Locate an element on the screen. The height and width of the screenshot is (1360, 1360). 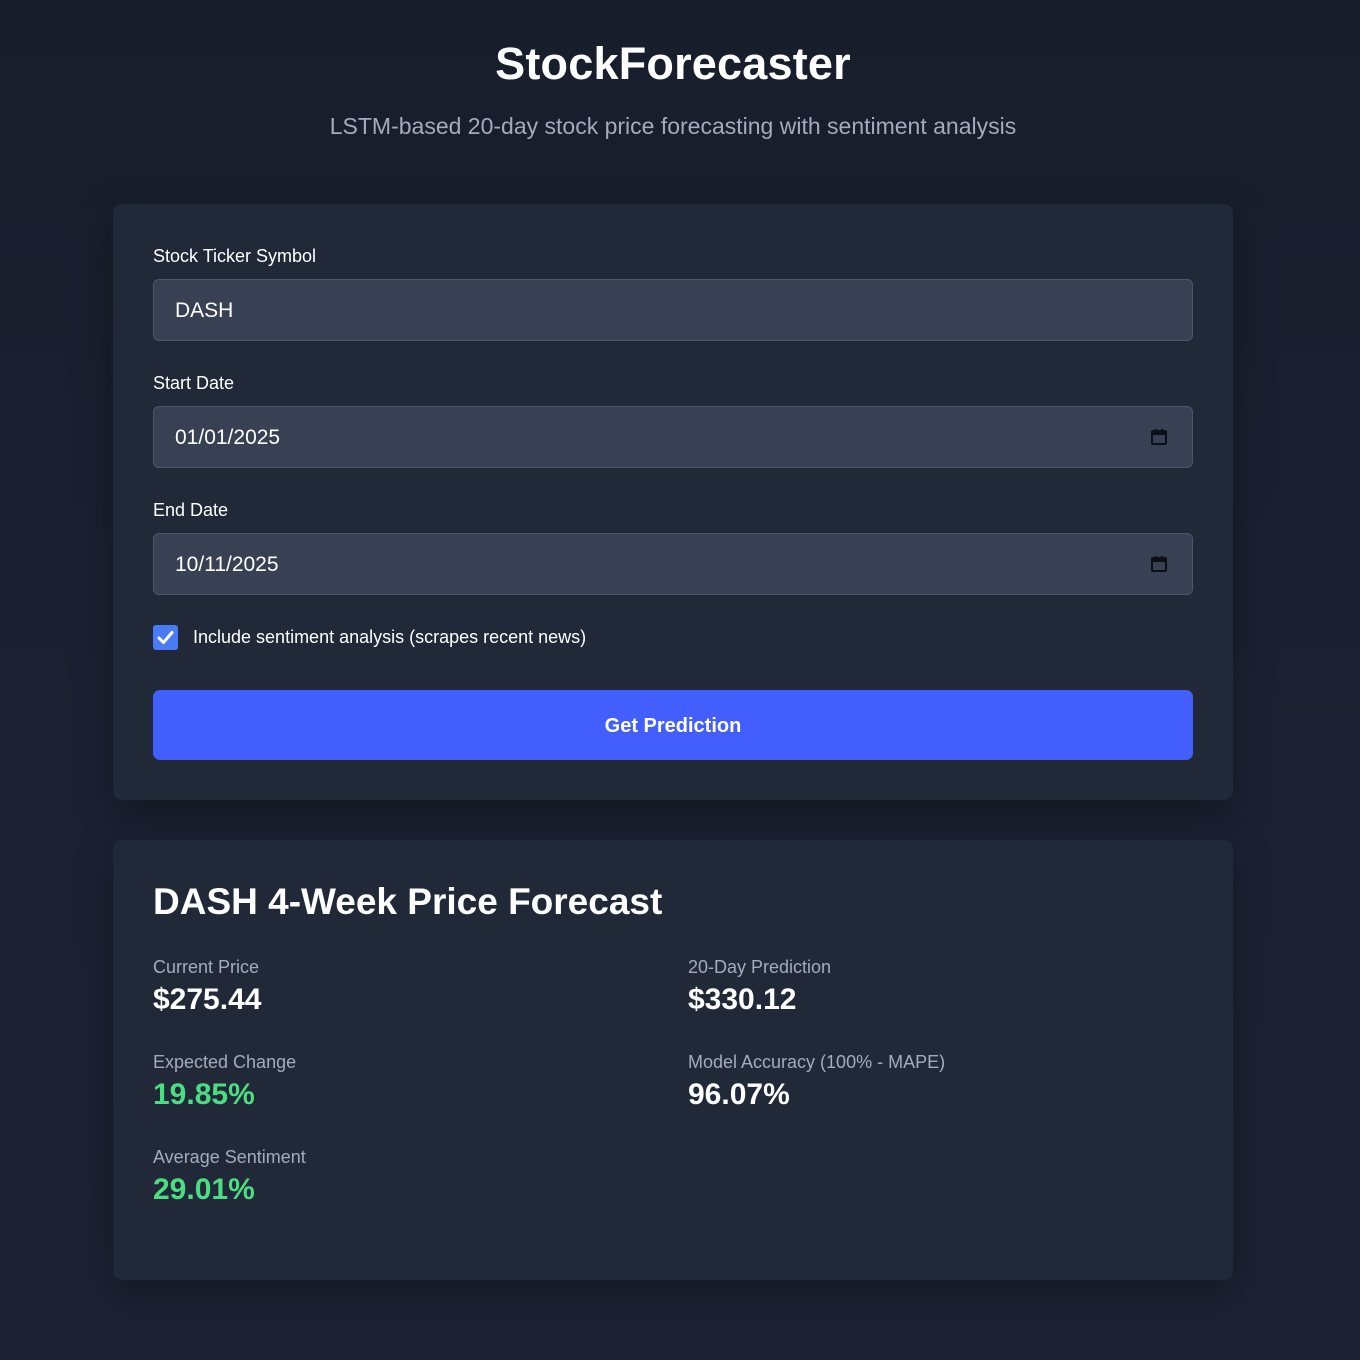
ticker-input: DASH is located at coordinates (673, 310).